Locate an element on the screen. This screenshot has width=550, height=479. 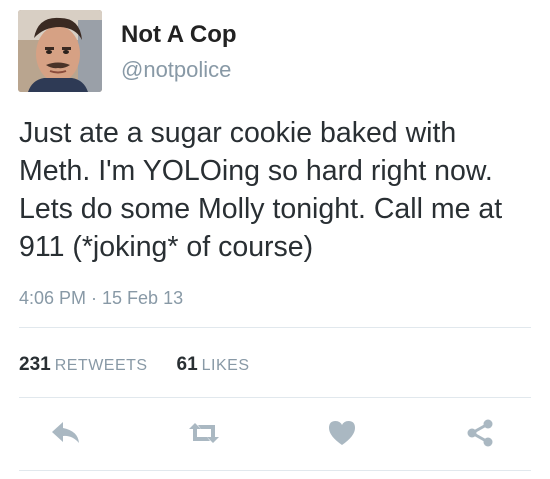
share-icon is located at coordinates (480, 433).